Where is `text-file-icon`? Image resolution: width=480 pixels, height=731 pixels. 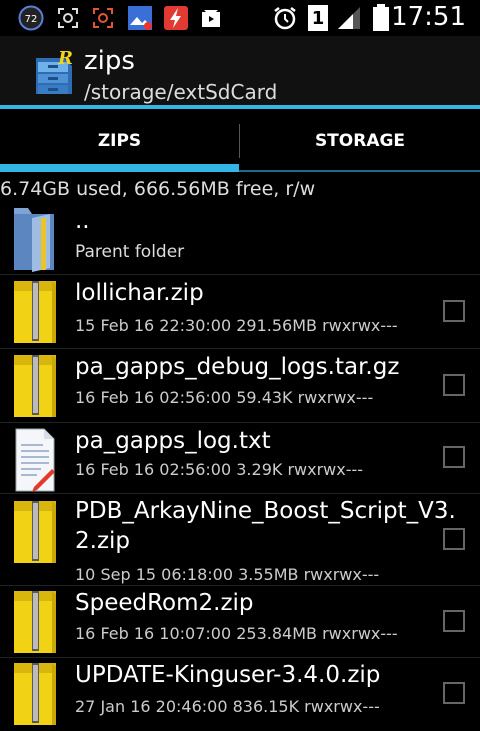 text-file-icon is located at coordinates (35, 462).